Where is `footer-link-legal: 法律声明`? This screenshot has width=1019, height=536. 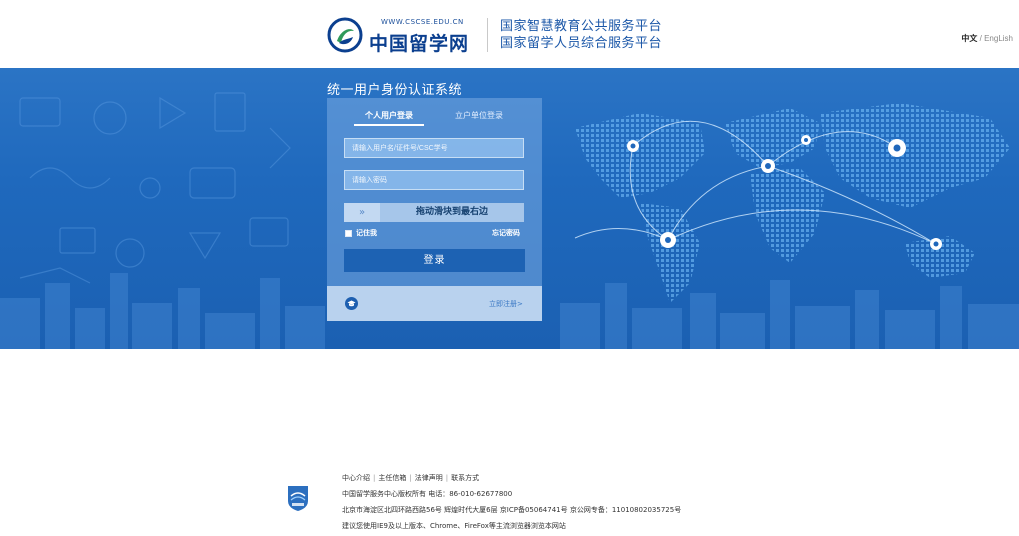 footer-link-legal: 法律声明 is located at coordinates (429, 478).